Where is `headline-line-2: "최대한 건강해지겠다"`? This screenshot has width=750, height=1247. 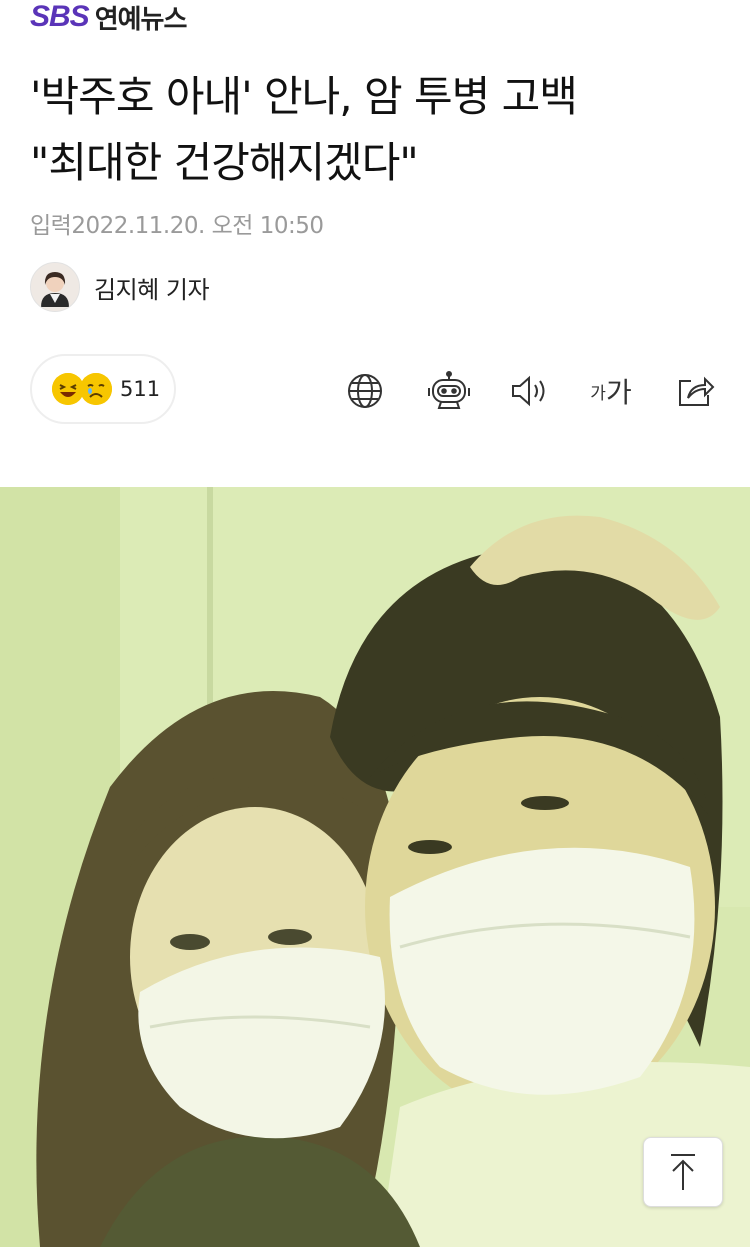
headline-line-2: "최대한 건강해지겠다" is located at coordinates (224, 162).